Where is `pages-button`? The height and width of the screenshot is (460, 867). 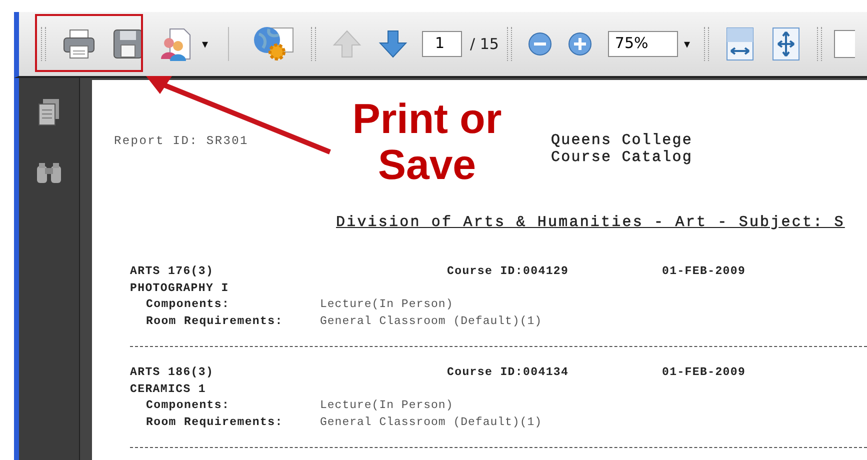 pages-button is located at coordinates (49, 112).